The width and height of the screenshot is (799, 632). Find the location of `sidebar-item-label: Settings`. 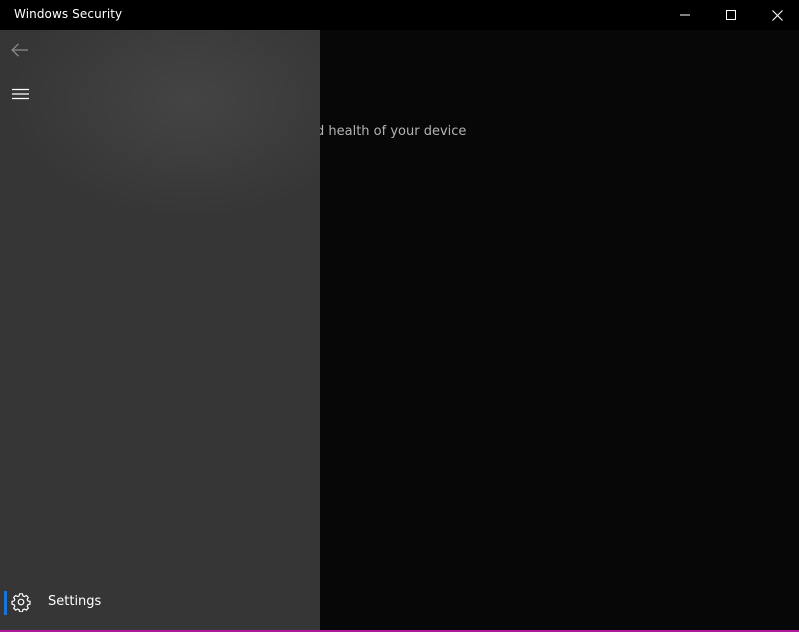

sidebar-item-label: Settings is located at coordinates (75, 601).